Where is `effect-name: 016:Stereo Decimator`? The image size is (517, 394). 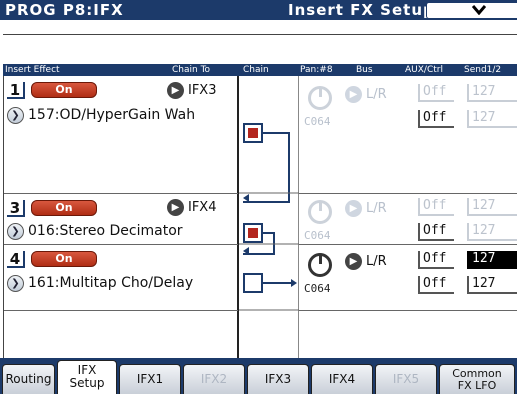 effect-name: 016:Stereo Decimator is located at coordinates (105, 231).